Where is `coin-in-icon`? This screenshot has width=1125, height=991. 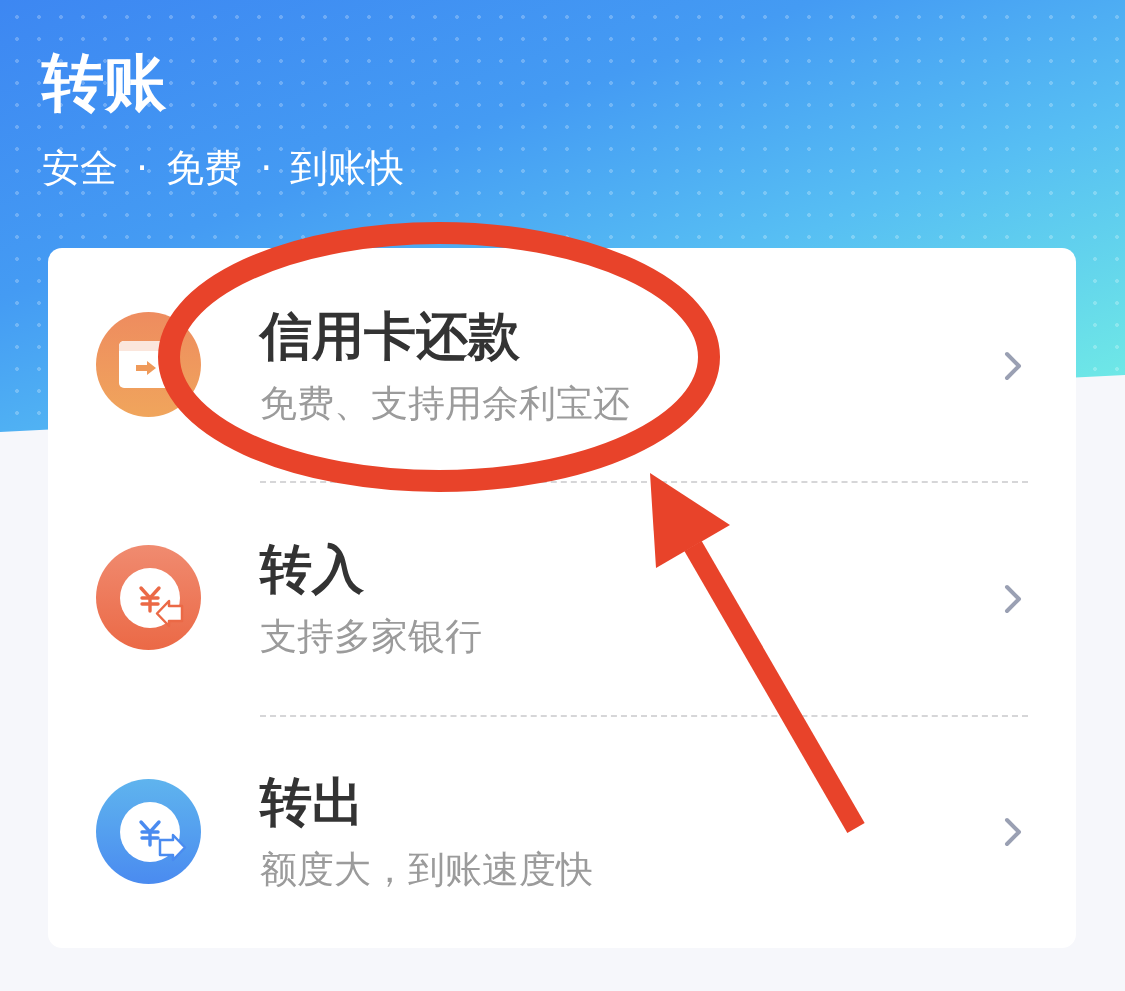
coin-in-icon is located at coordinates (148, 598).